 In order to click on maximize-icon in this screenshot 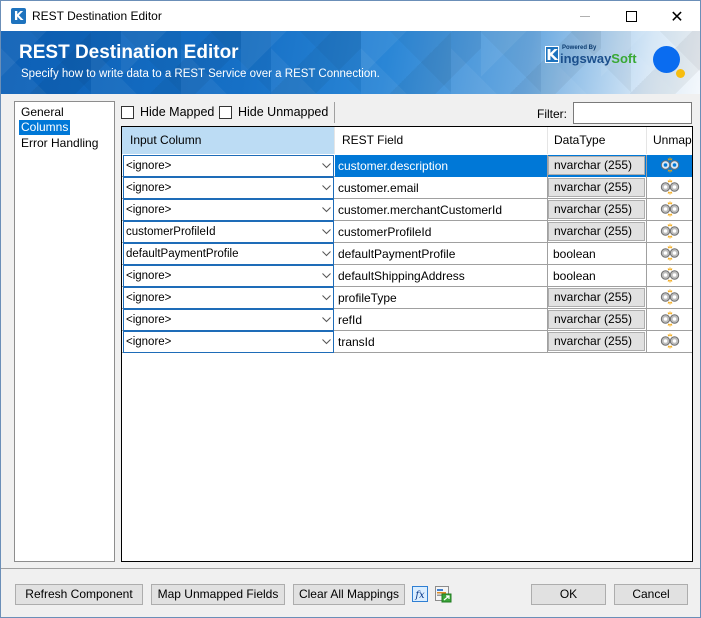, I will do `click(631, 16)`.